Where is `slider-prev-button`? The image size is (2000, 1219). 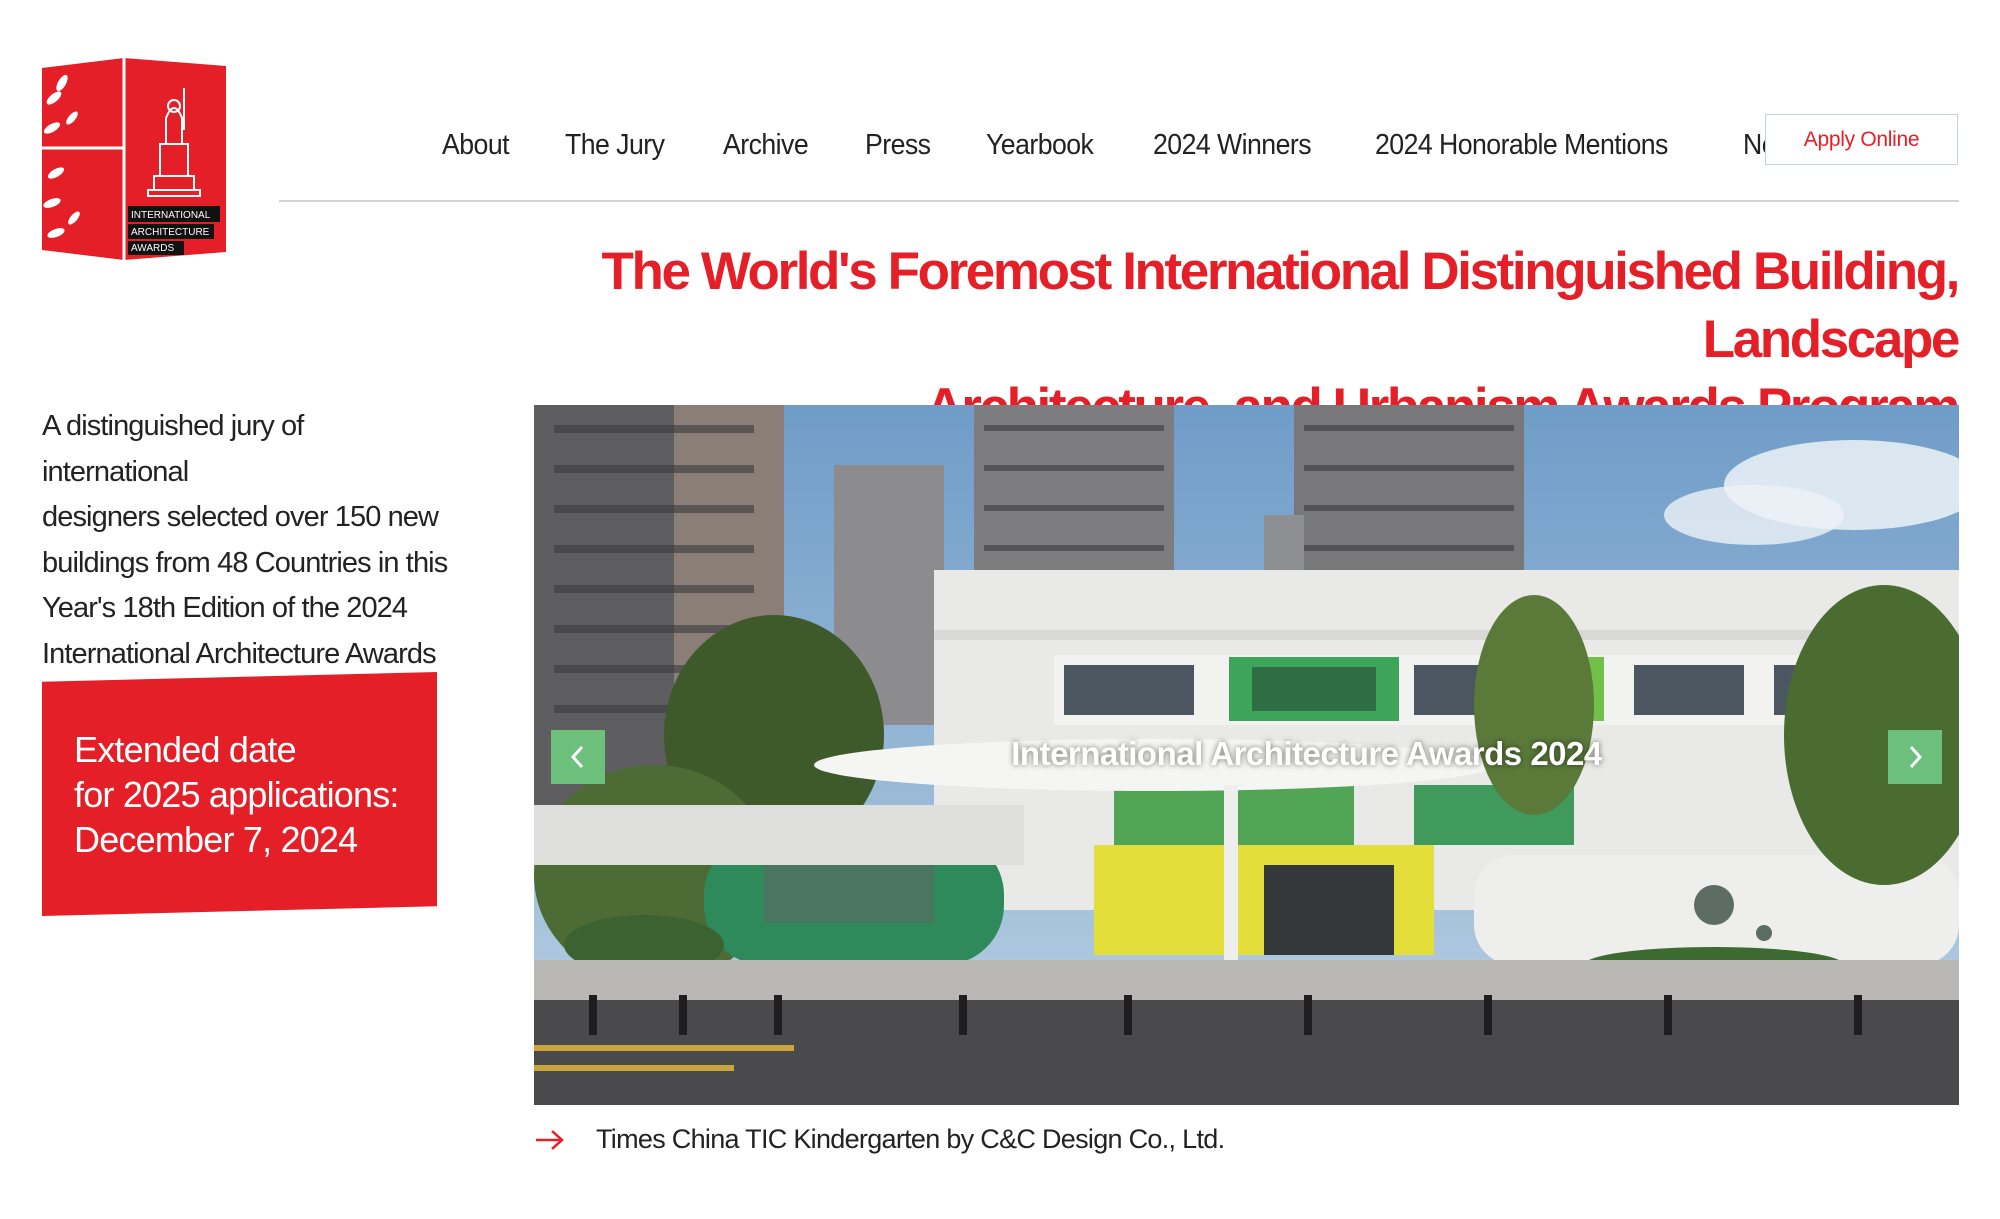 slider-prev-button is located at coordinates (578, 757).